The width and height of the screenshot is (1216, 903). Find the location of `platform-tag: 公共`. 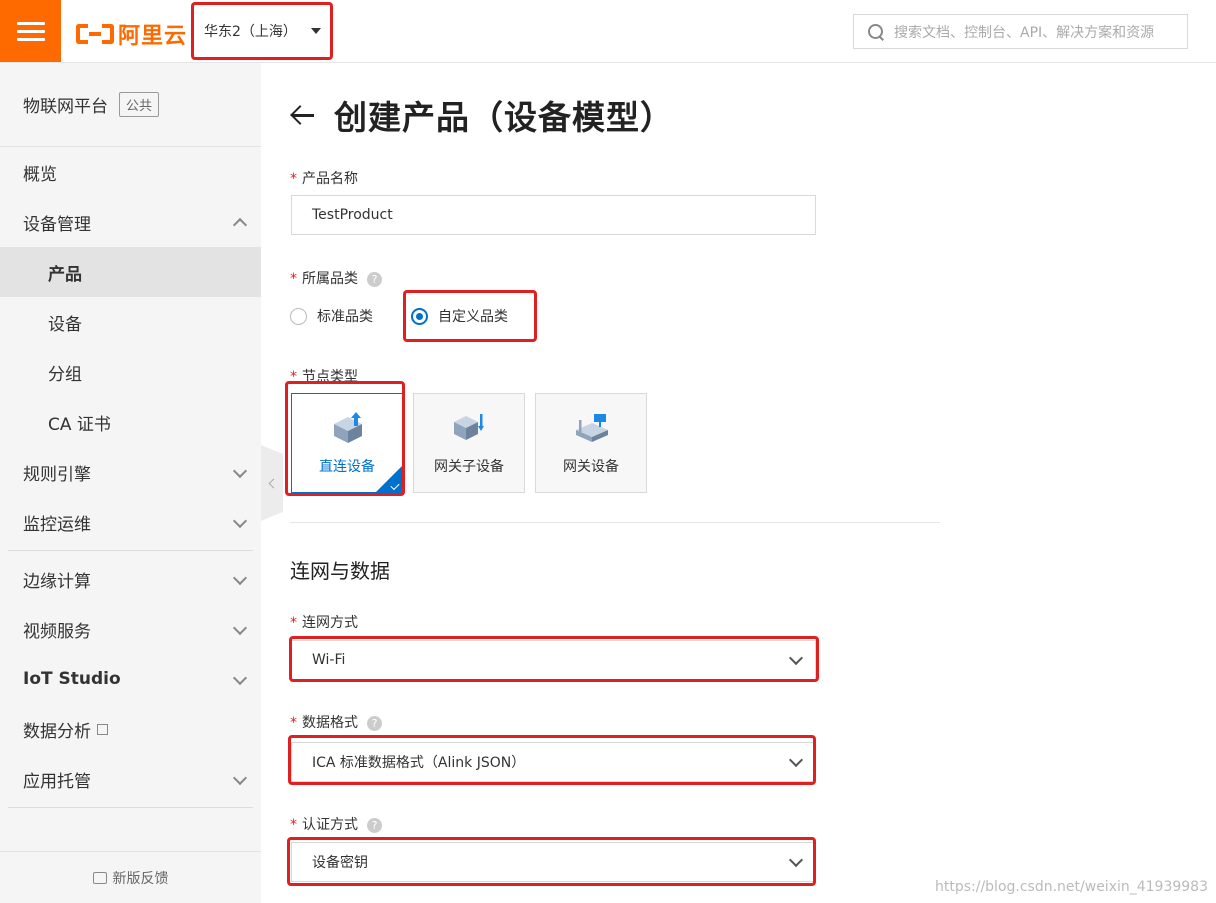

platform-tag: 公共 is located at coordinates (139, 104).